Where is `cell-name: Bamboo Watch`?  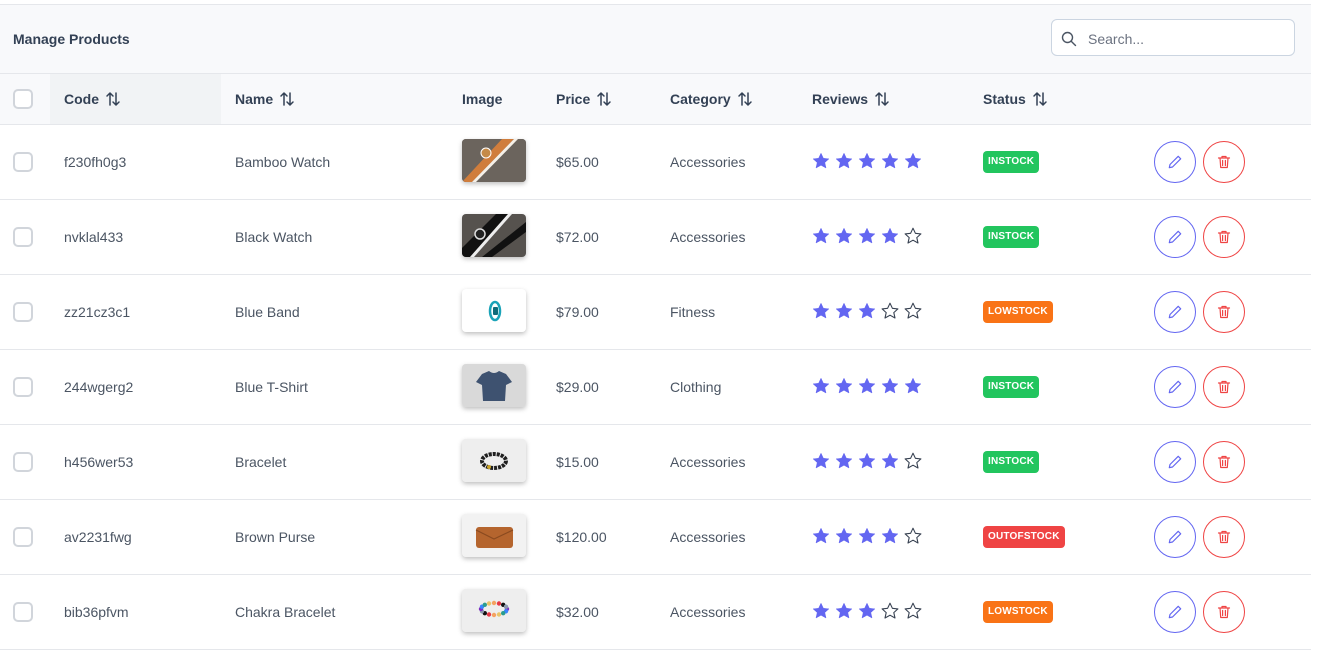 cell-name: Bamboo Watch is located at coordinates (283, 162).